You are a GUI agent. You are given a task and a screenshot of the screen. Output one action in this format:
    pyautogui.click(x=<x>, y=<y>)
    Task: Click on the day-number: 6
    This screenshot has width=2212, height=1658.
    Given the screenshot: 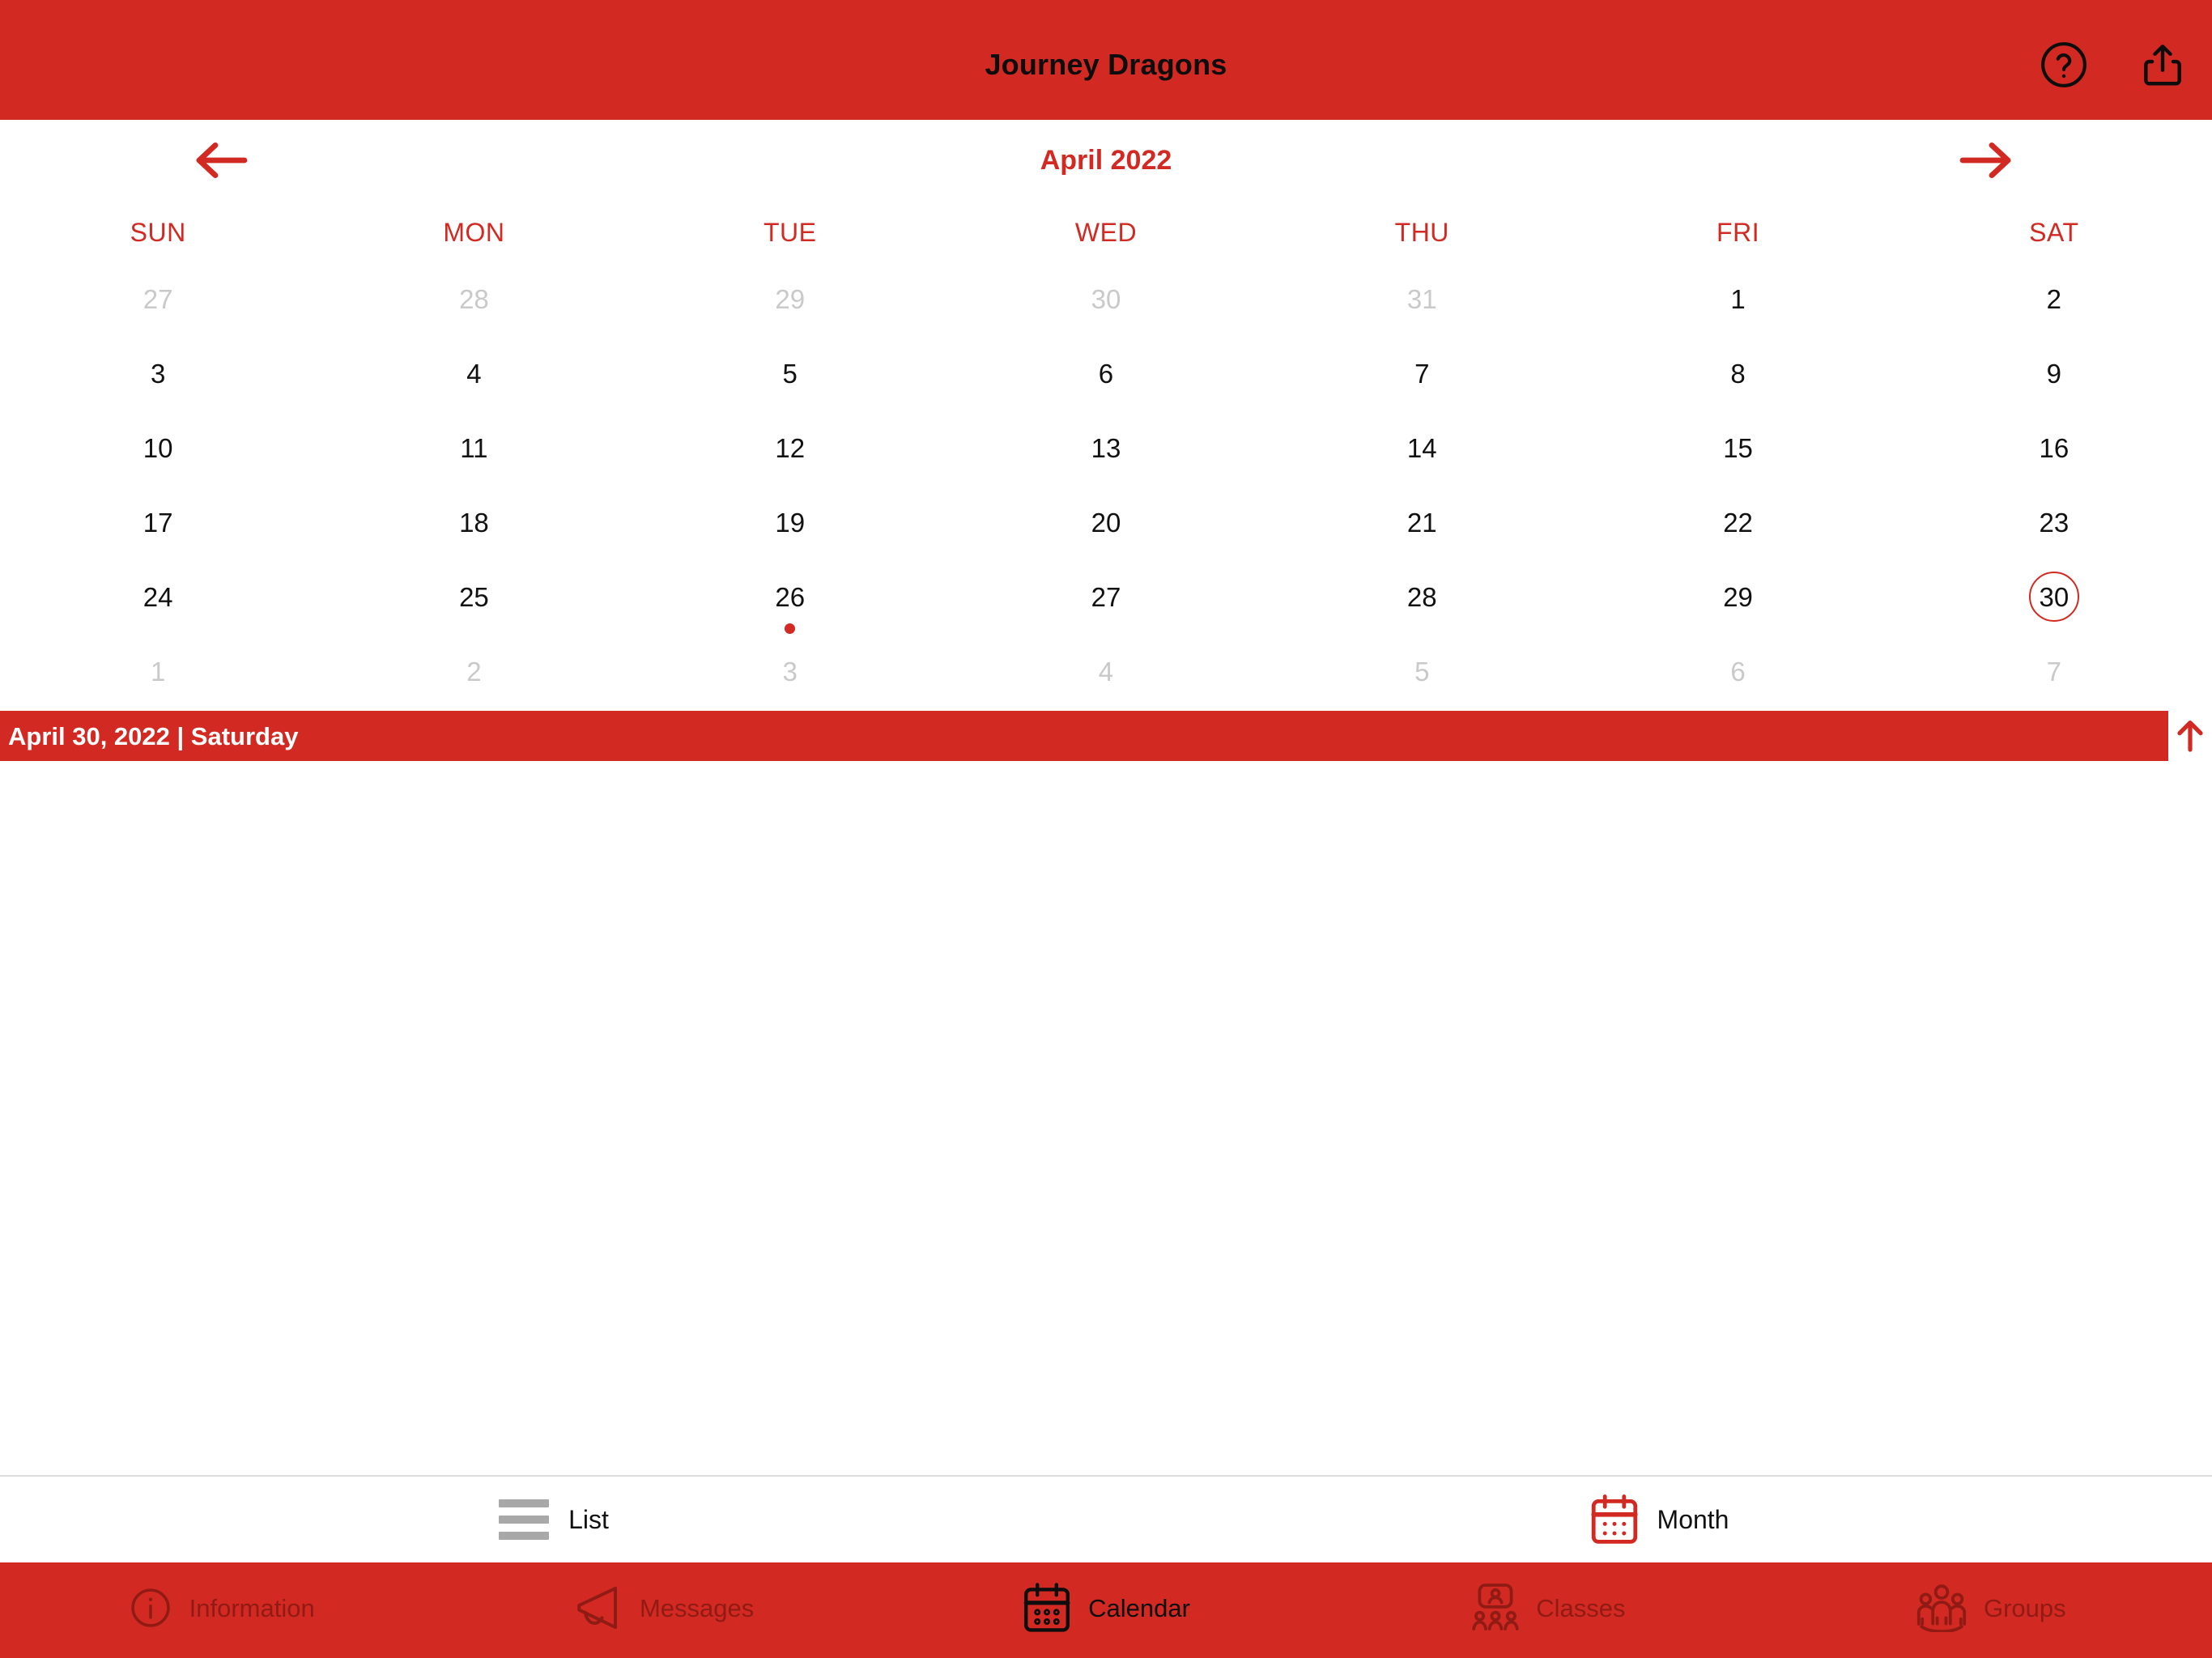 What is the action you would take?
    pyautogui.click(x=1106, y=373)
    